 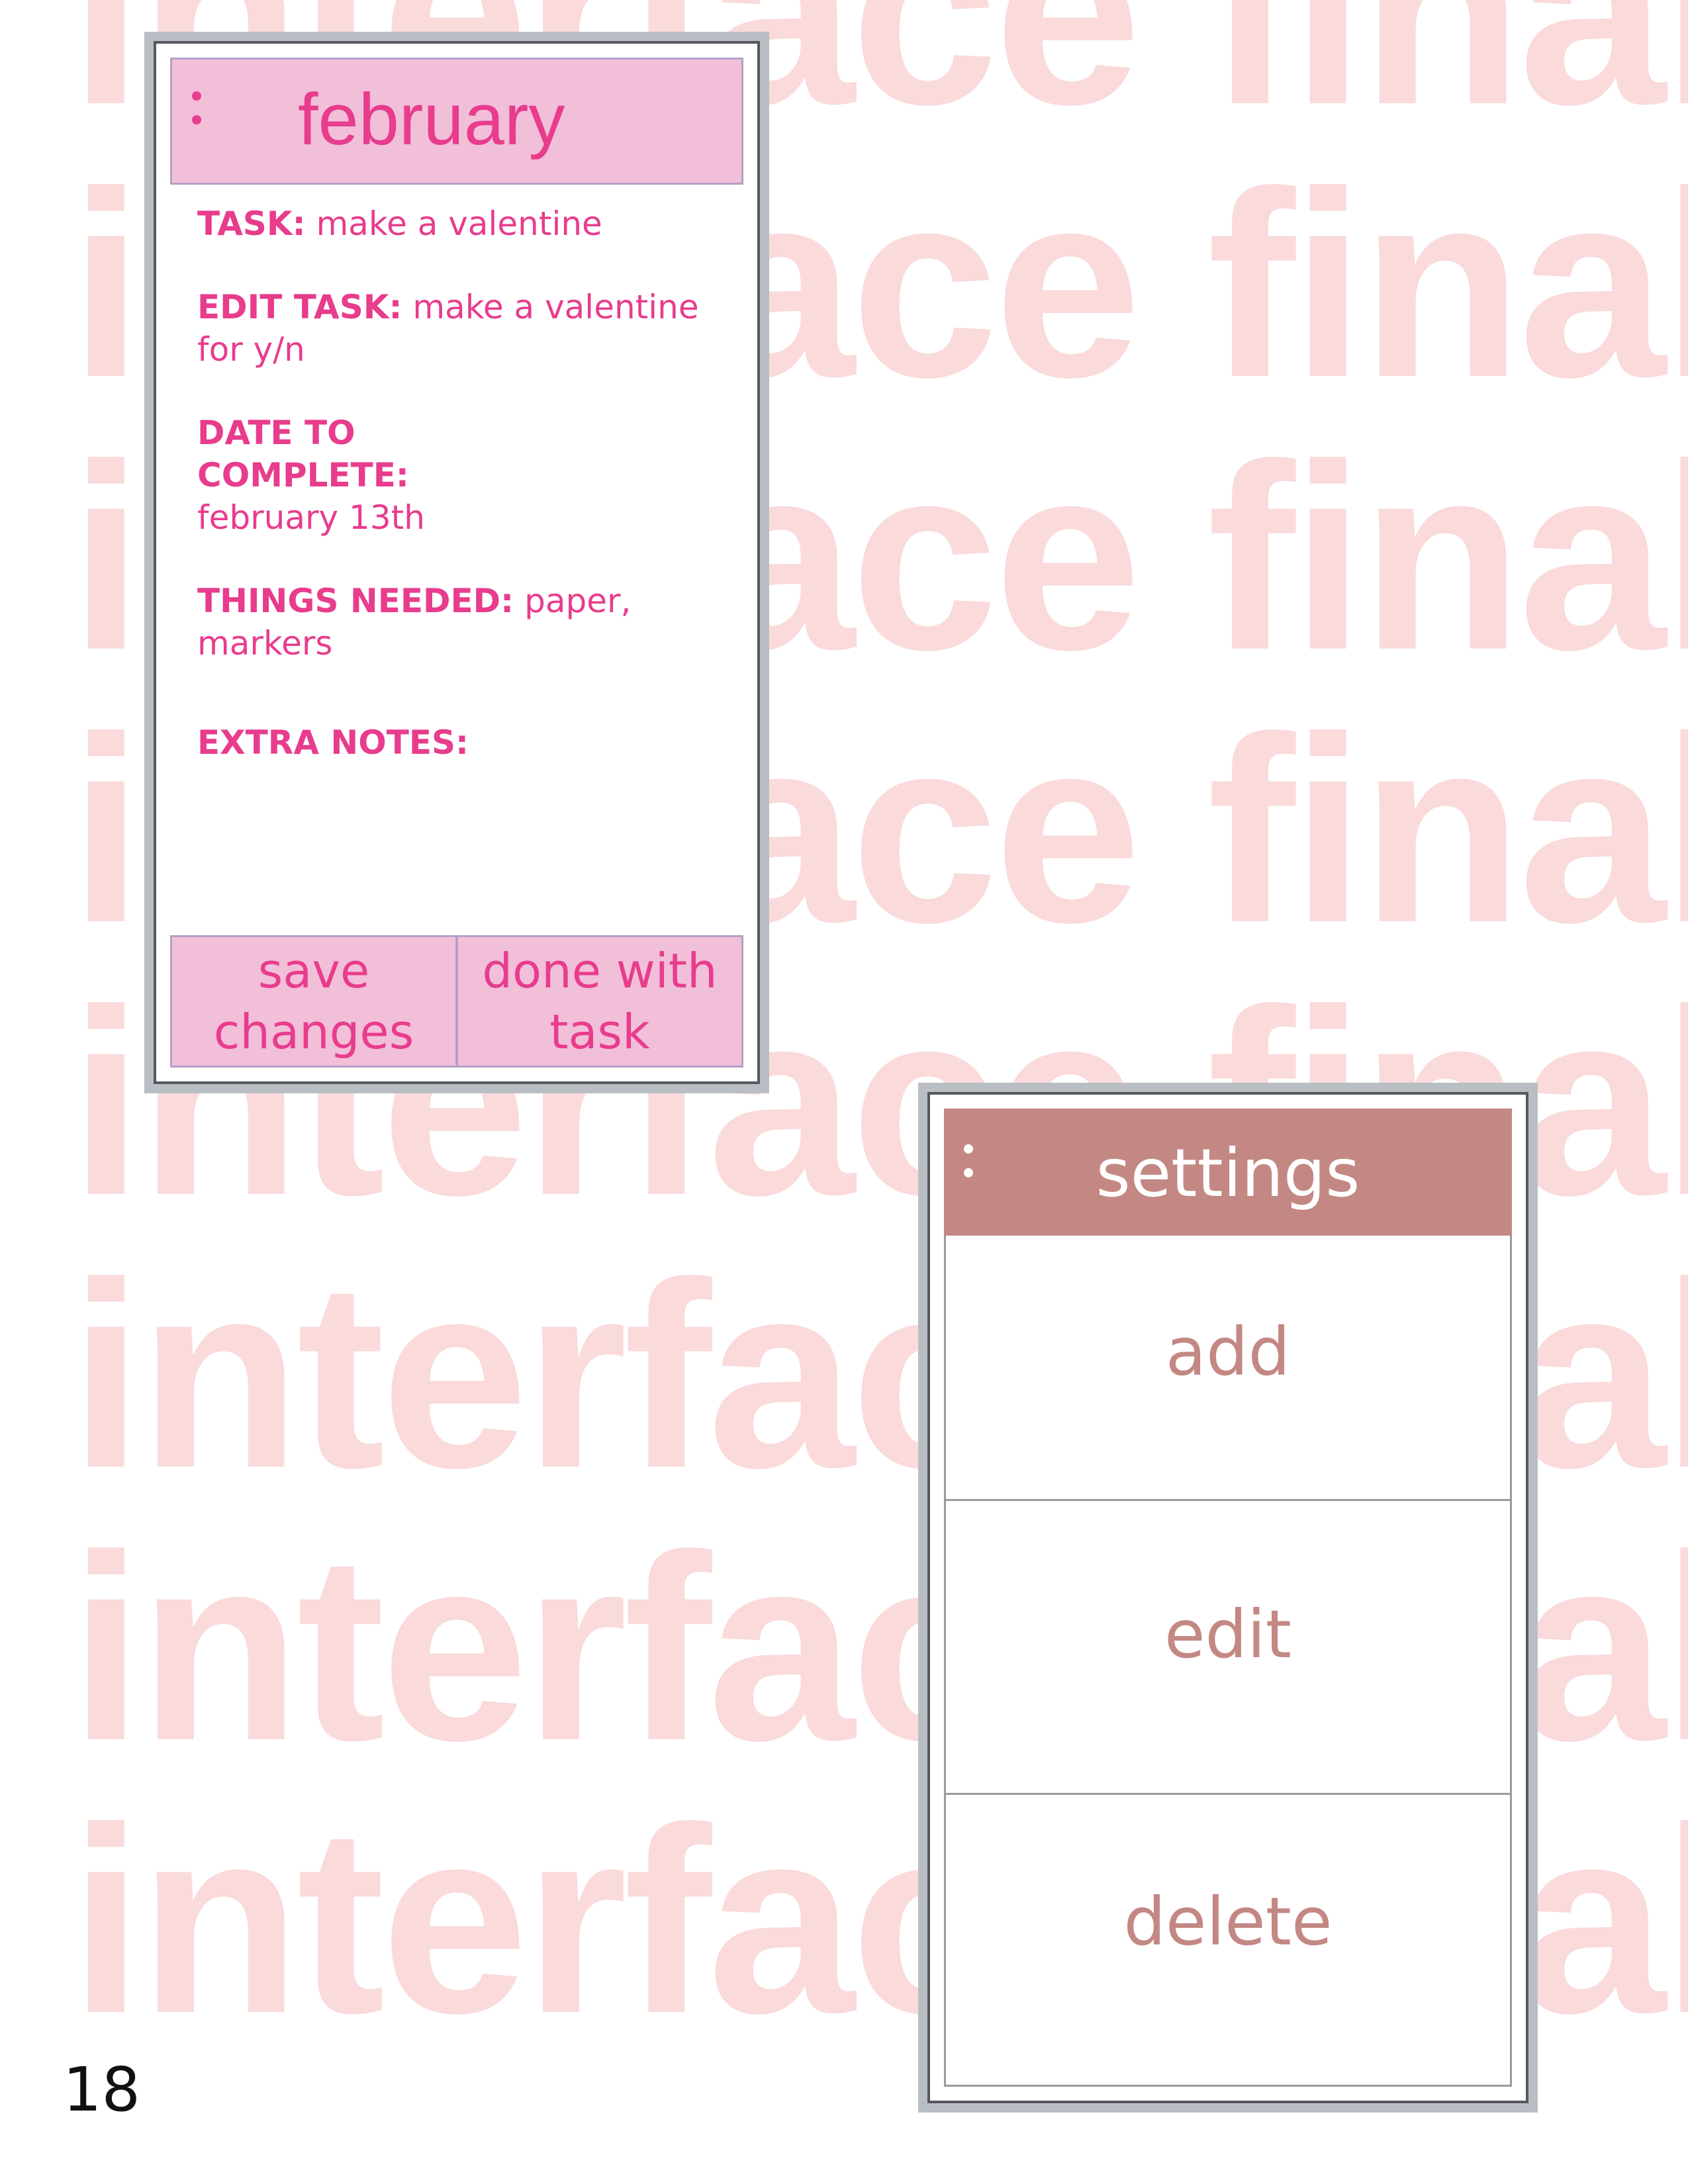 I want to click on field-label: DATE TO COMPLETE:, so click(x=303, y=454).